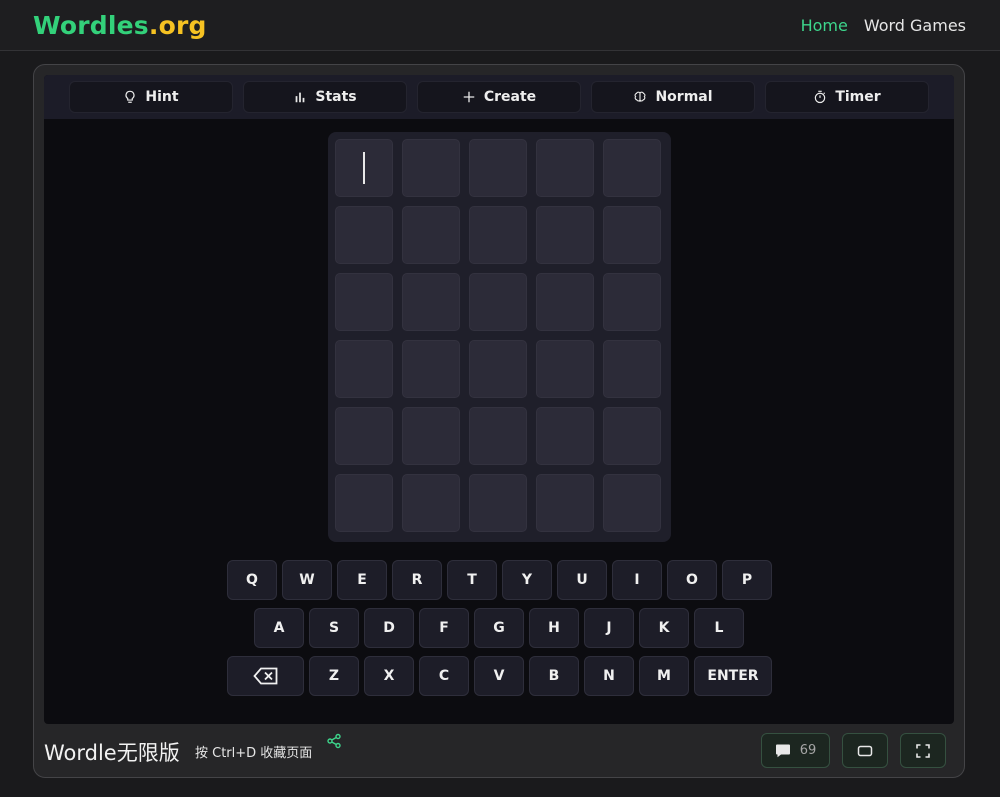 The width and height of the screenshot is (1000, 797). Describe the element at coordinates (389, 628) in the screenshot. I see `key-d: D` at that location.